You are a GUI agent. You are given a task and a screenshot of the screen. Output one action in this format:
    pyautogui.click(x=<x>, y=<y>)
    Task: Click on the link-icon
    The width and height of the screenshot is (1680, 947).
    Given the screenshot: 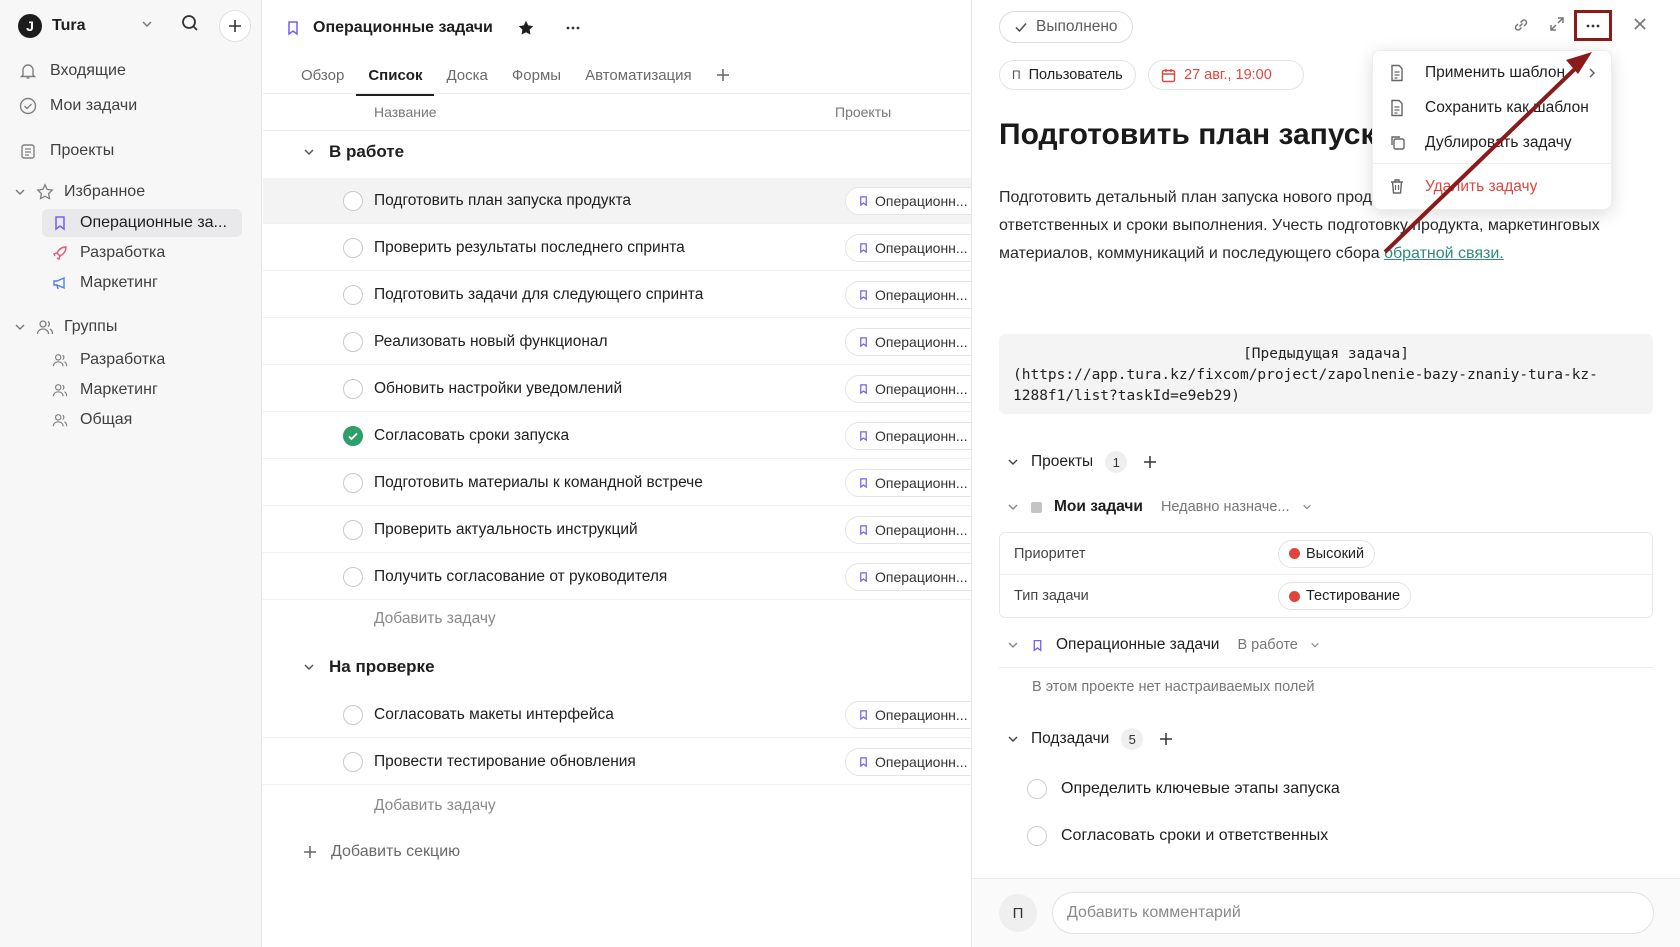 What is the action you would take?
    pyautogui.click(x=1521, y=25)
    